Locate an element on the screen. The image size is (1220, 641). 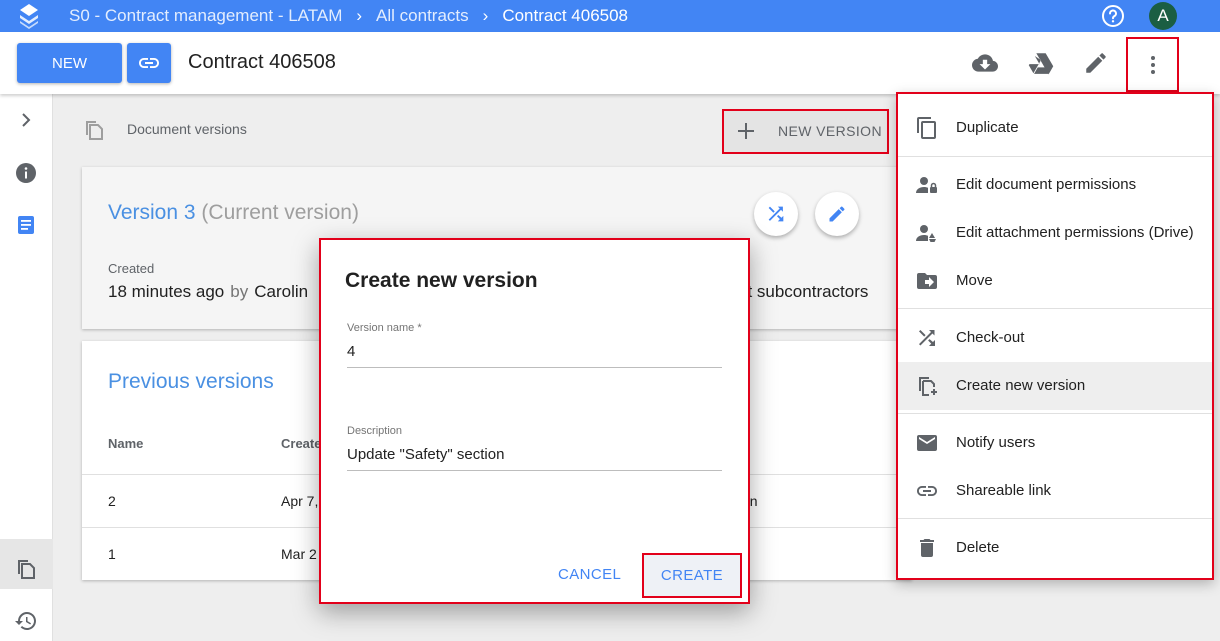
google-drive-icon is located at coordinates (1041, 63).